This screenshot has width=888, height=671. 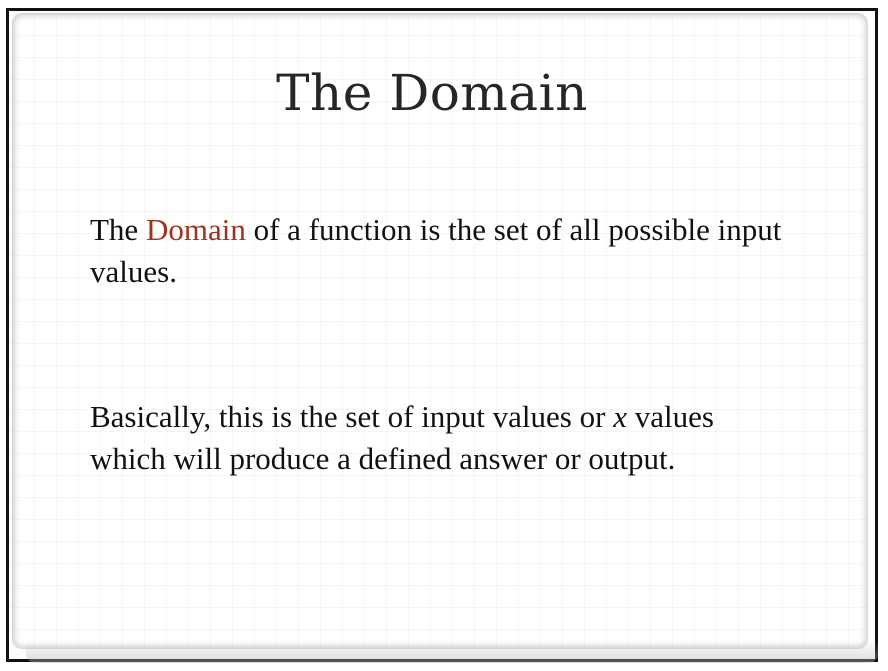 What do you see at coordinates (195, 229) in the screenshot?
I see `domain-keyword: Domain` at bounding box center [195, 229].